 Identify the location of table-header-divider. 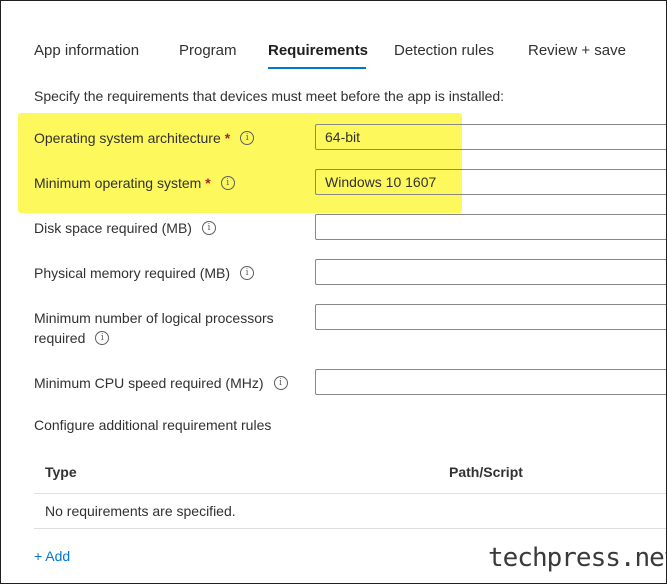
(350, 493).